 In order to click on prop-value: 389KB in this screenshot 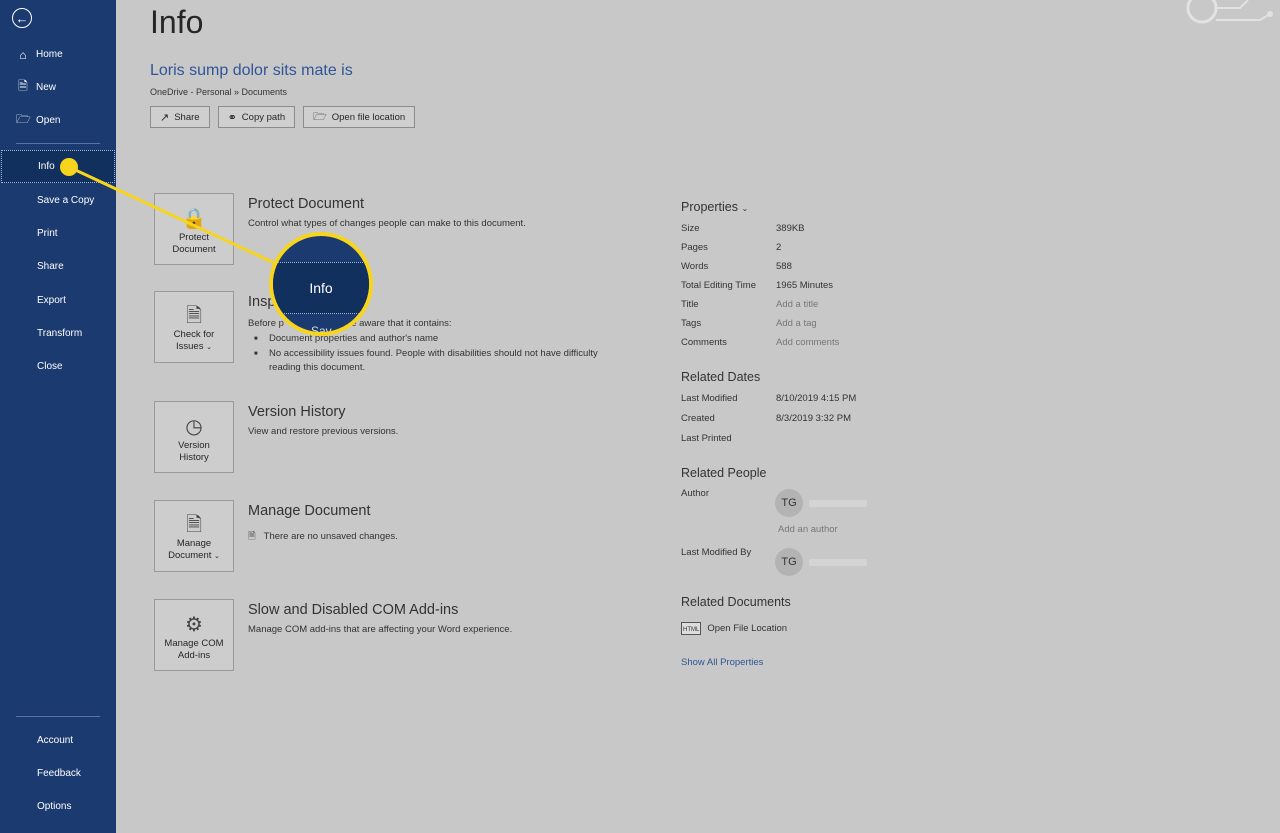, I will do `click(790, 228)`.